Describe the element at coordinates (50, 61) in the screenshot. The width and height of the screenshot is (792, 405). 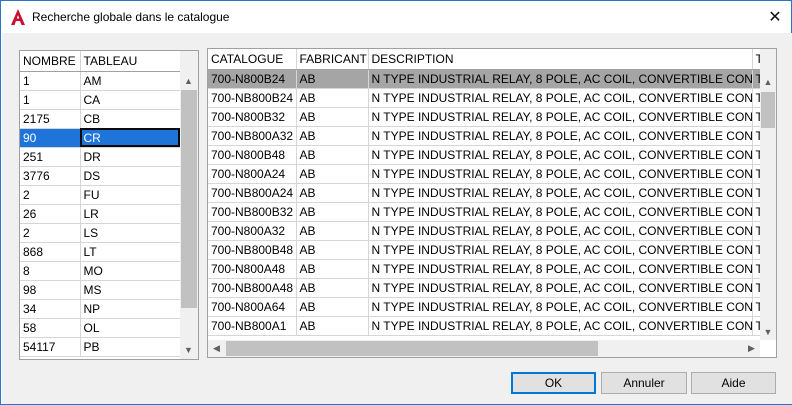
I see `column-header-nombre: NOMBRE` at that location.